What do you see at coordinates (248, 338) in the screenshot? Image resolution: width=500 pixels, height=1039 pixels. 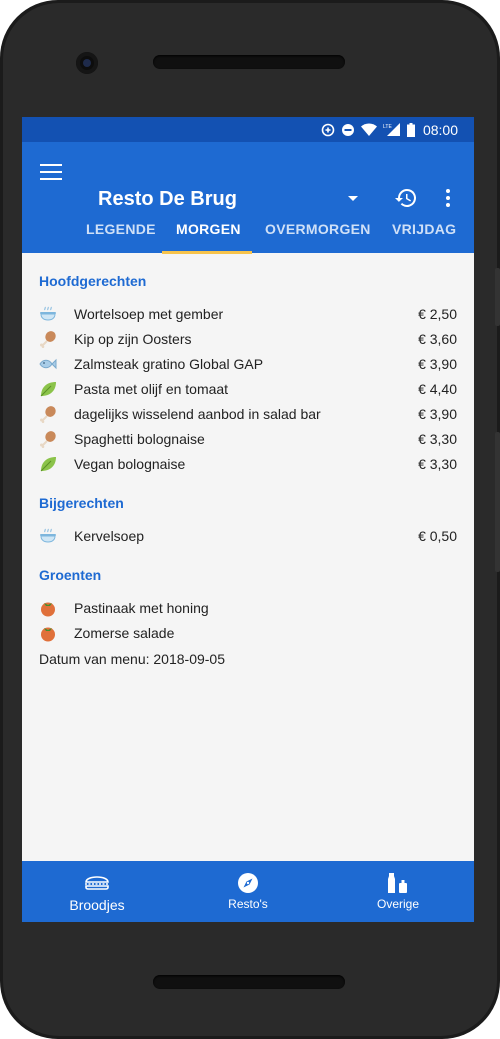 I see `menu-item: Kip op zijn Oosters € 3,60` at bounding box center [248, 338].